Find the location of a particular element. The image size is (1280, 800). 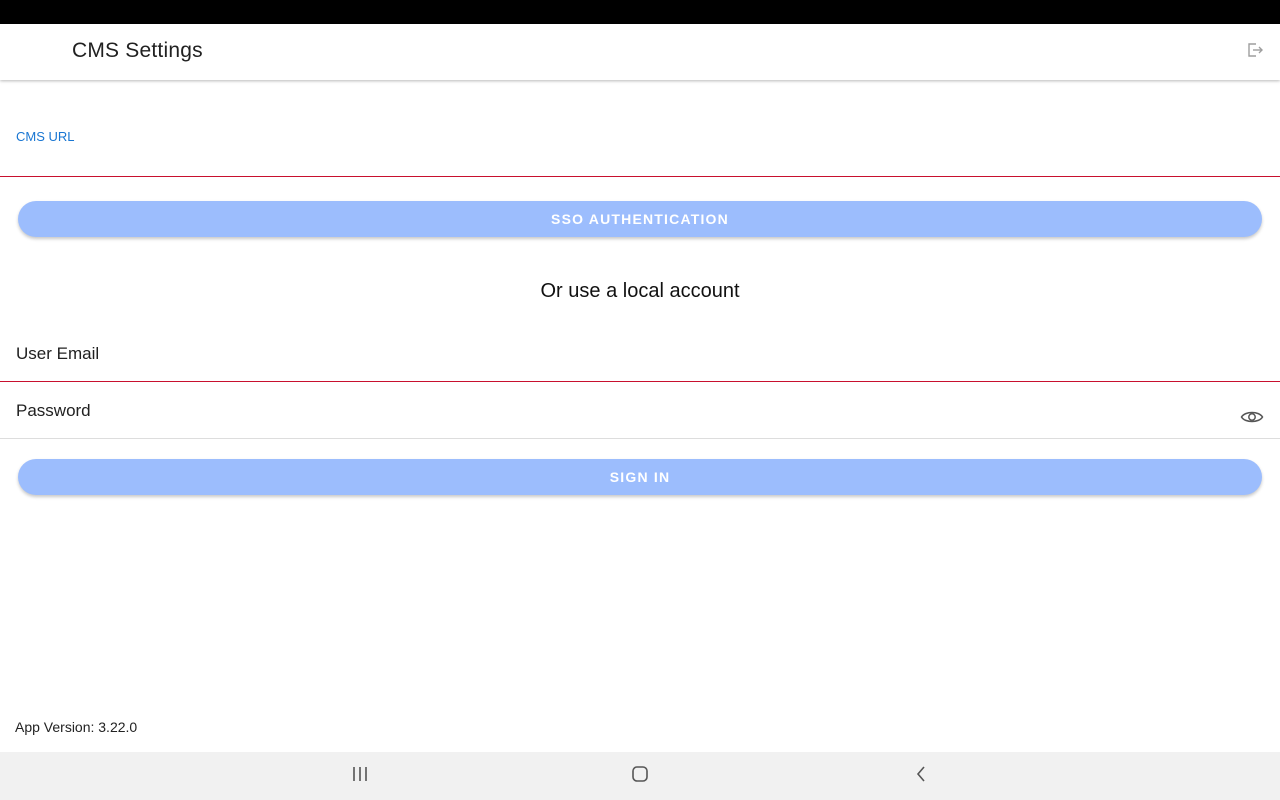

cms-url-label: CMS URL is located at coordinates (45, 136).